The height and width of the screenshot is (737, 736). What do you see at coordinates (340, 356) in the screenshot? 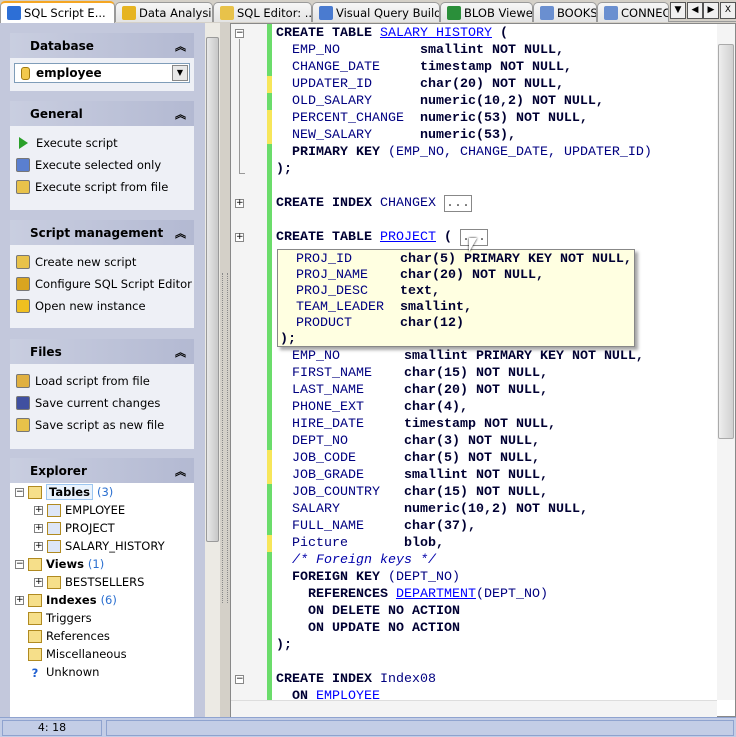
I see `code-token: EMP_NO` at bounding box center [340, 356].